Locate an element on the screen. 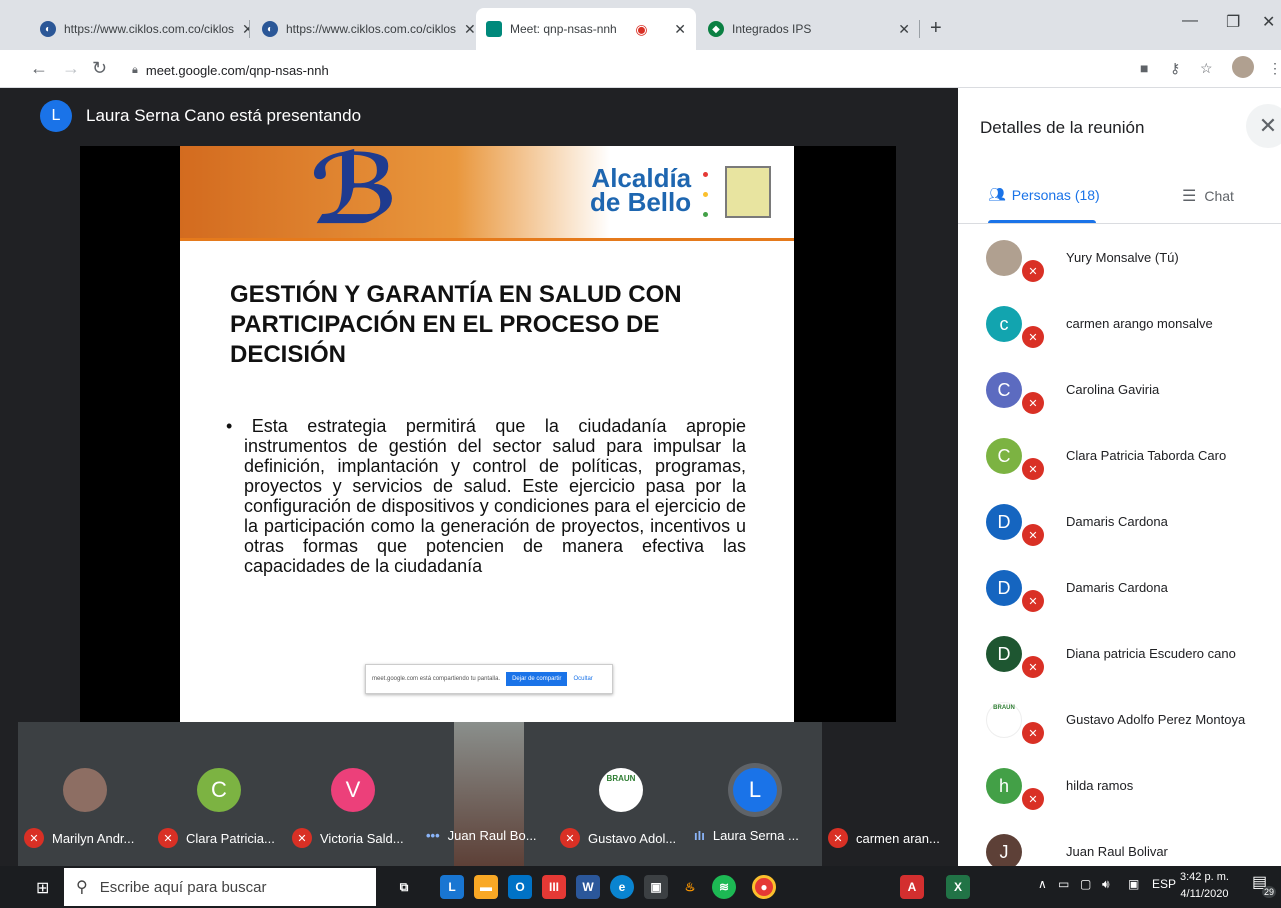  panel-tabs: 👥︎ Personas (18) ☰ Chat is located at coordinates (1119, 201).